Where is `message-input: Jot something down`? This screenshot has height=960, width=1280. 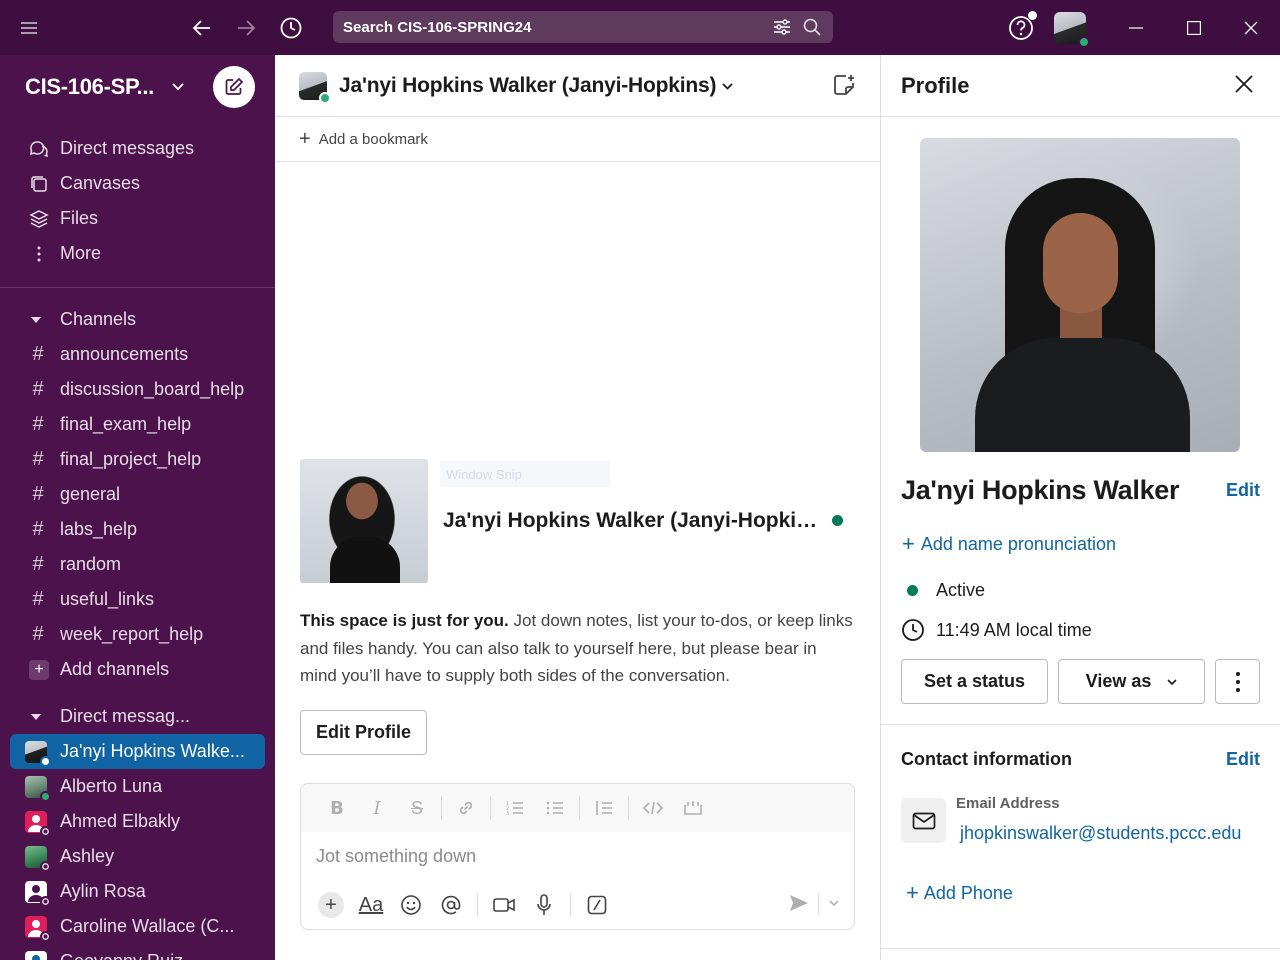
message-input: Jot something down is located at coordinates (577, 856).